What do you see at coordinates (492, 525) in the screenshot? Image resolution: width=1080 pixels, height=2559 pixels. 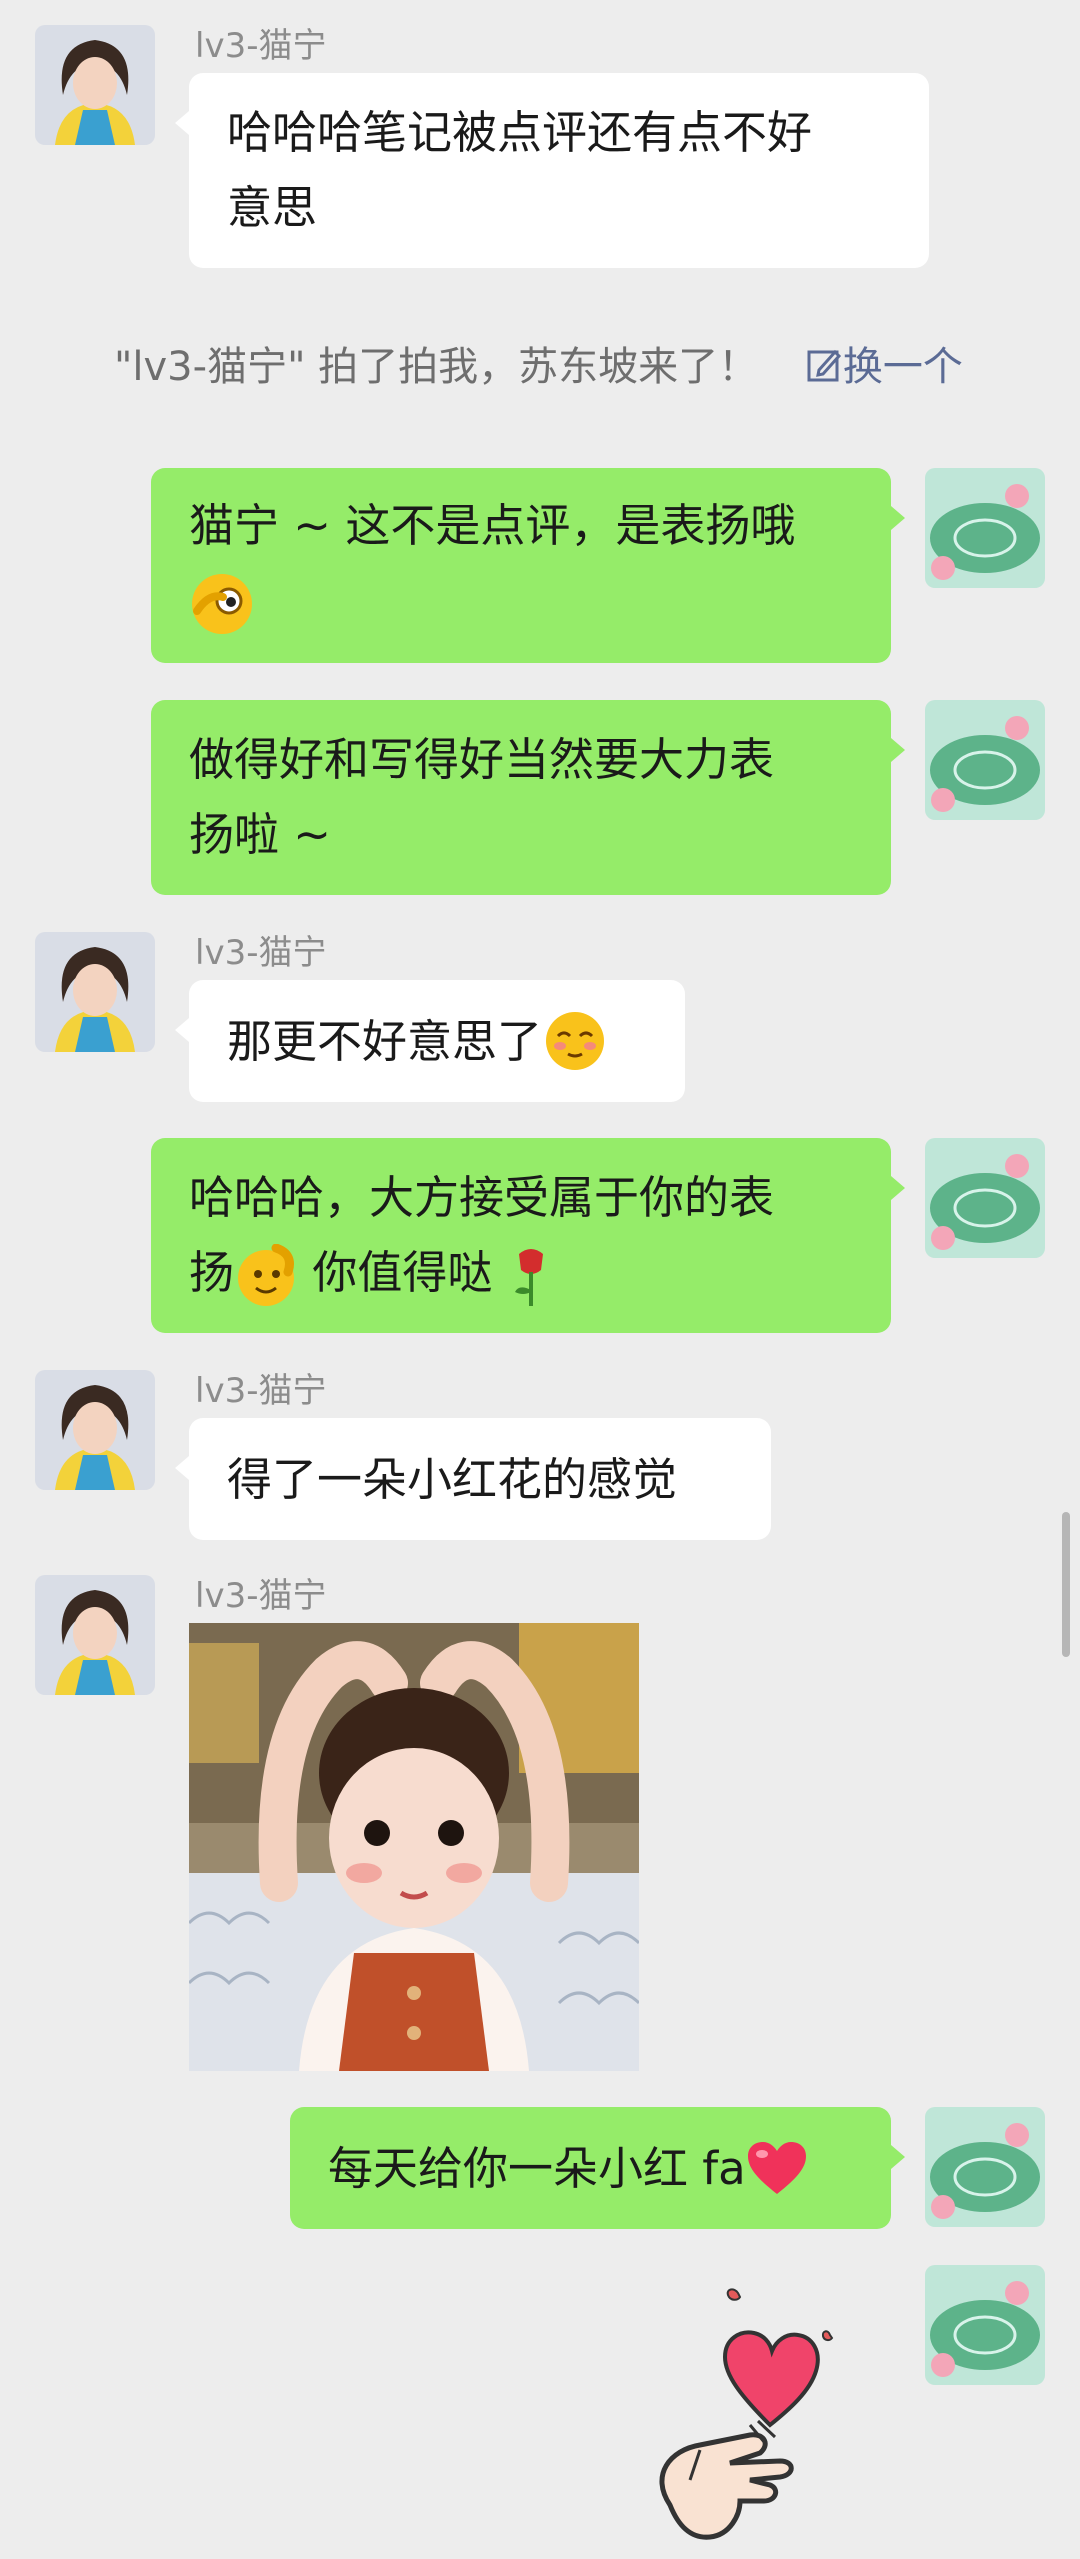 I see `message-text: 猫宁 ~ 这不是点评，是表扬哦` at bounding box center [492, 525].